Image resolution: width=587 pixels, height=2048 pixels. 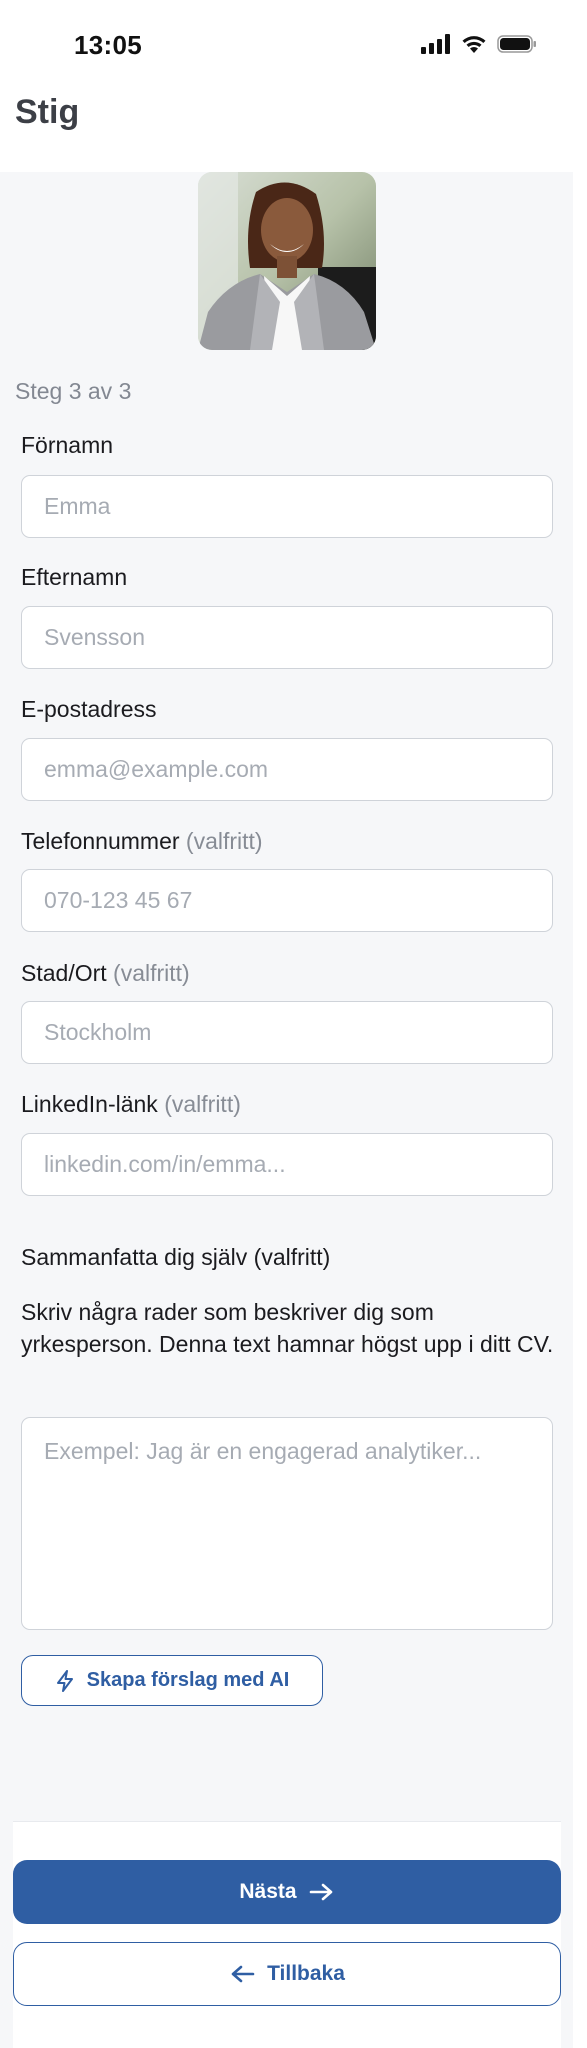 What do you see at coordinates (100, 841) in the screenshot?
I see `phone-label-text: Telefonnummer` at bounding box center [100, 841].